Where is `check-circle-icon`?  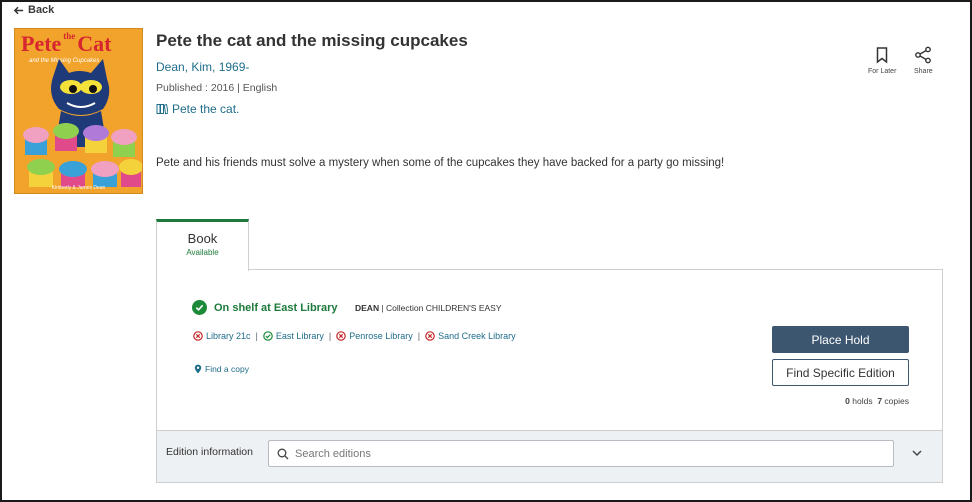 check-circle-icon is located at coordinates (199, 307).